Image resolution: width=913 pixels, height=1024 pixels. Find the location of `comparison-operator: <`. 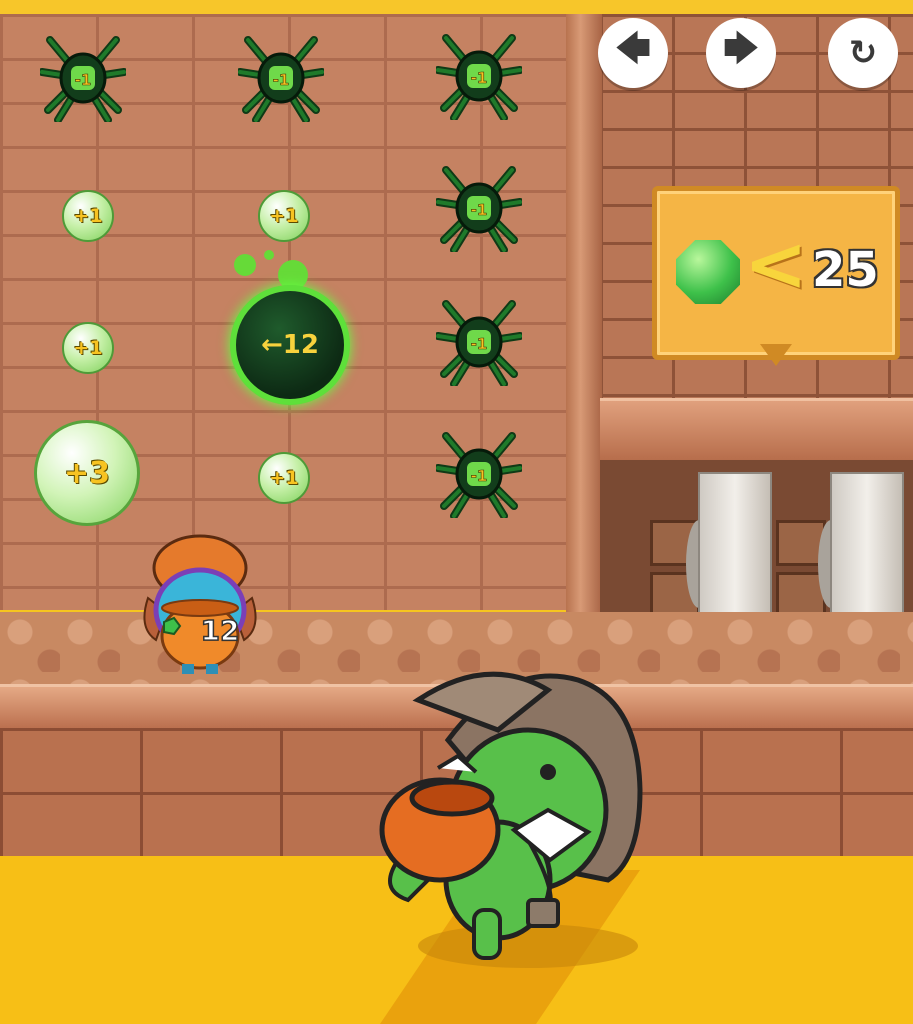

comparison-operator: < is located at coordinates (776, 263).